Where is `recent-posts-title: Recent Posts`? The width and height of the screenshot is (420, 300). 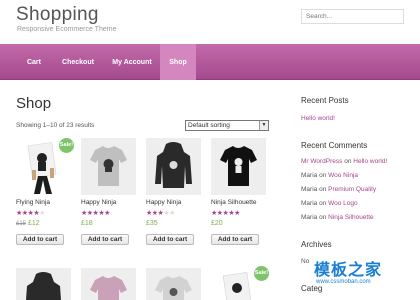 recent-posts-title: Recent Posts is located at coordinates (325, 100).